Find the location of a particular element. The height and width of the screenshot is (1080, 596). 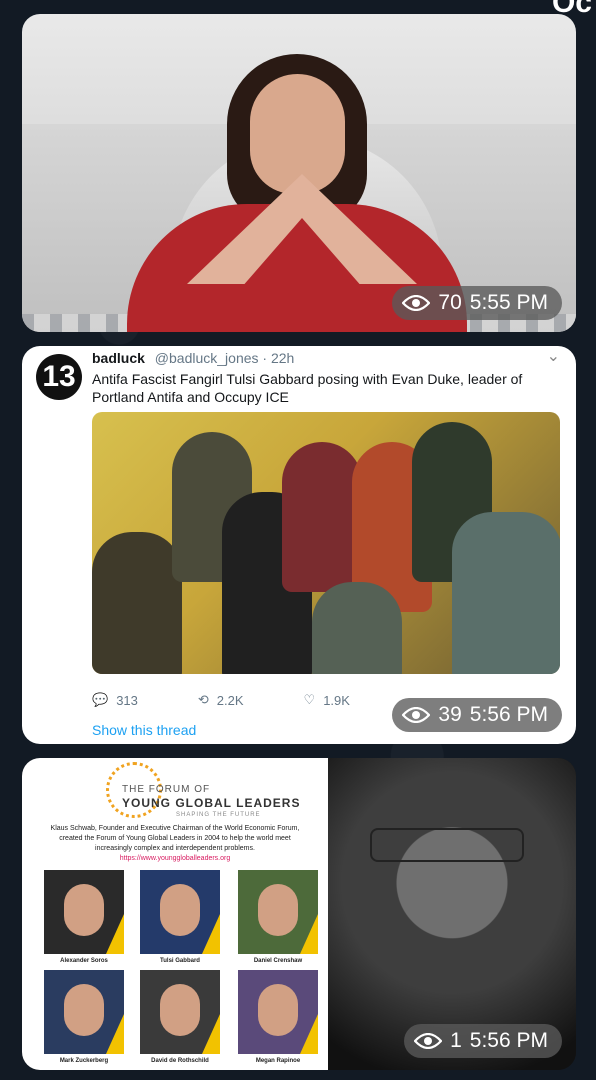

reply-icon: 💬 is located at coordinates (100, 699).